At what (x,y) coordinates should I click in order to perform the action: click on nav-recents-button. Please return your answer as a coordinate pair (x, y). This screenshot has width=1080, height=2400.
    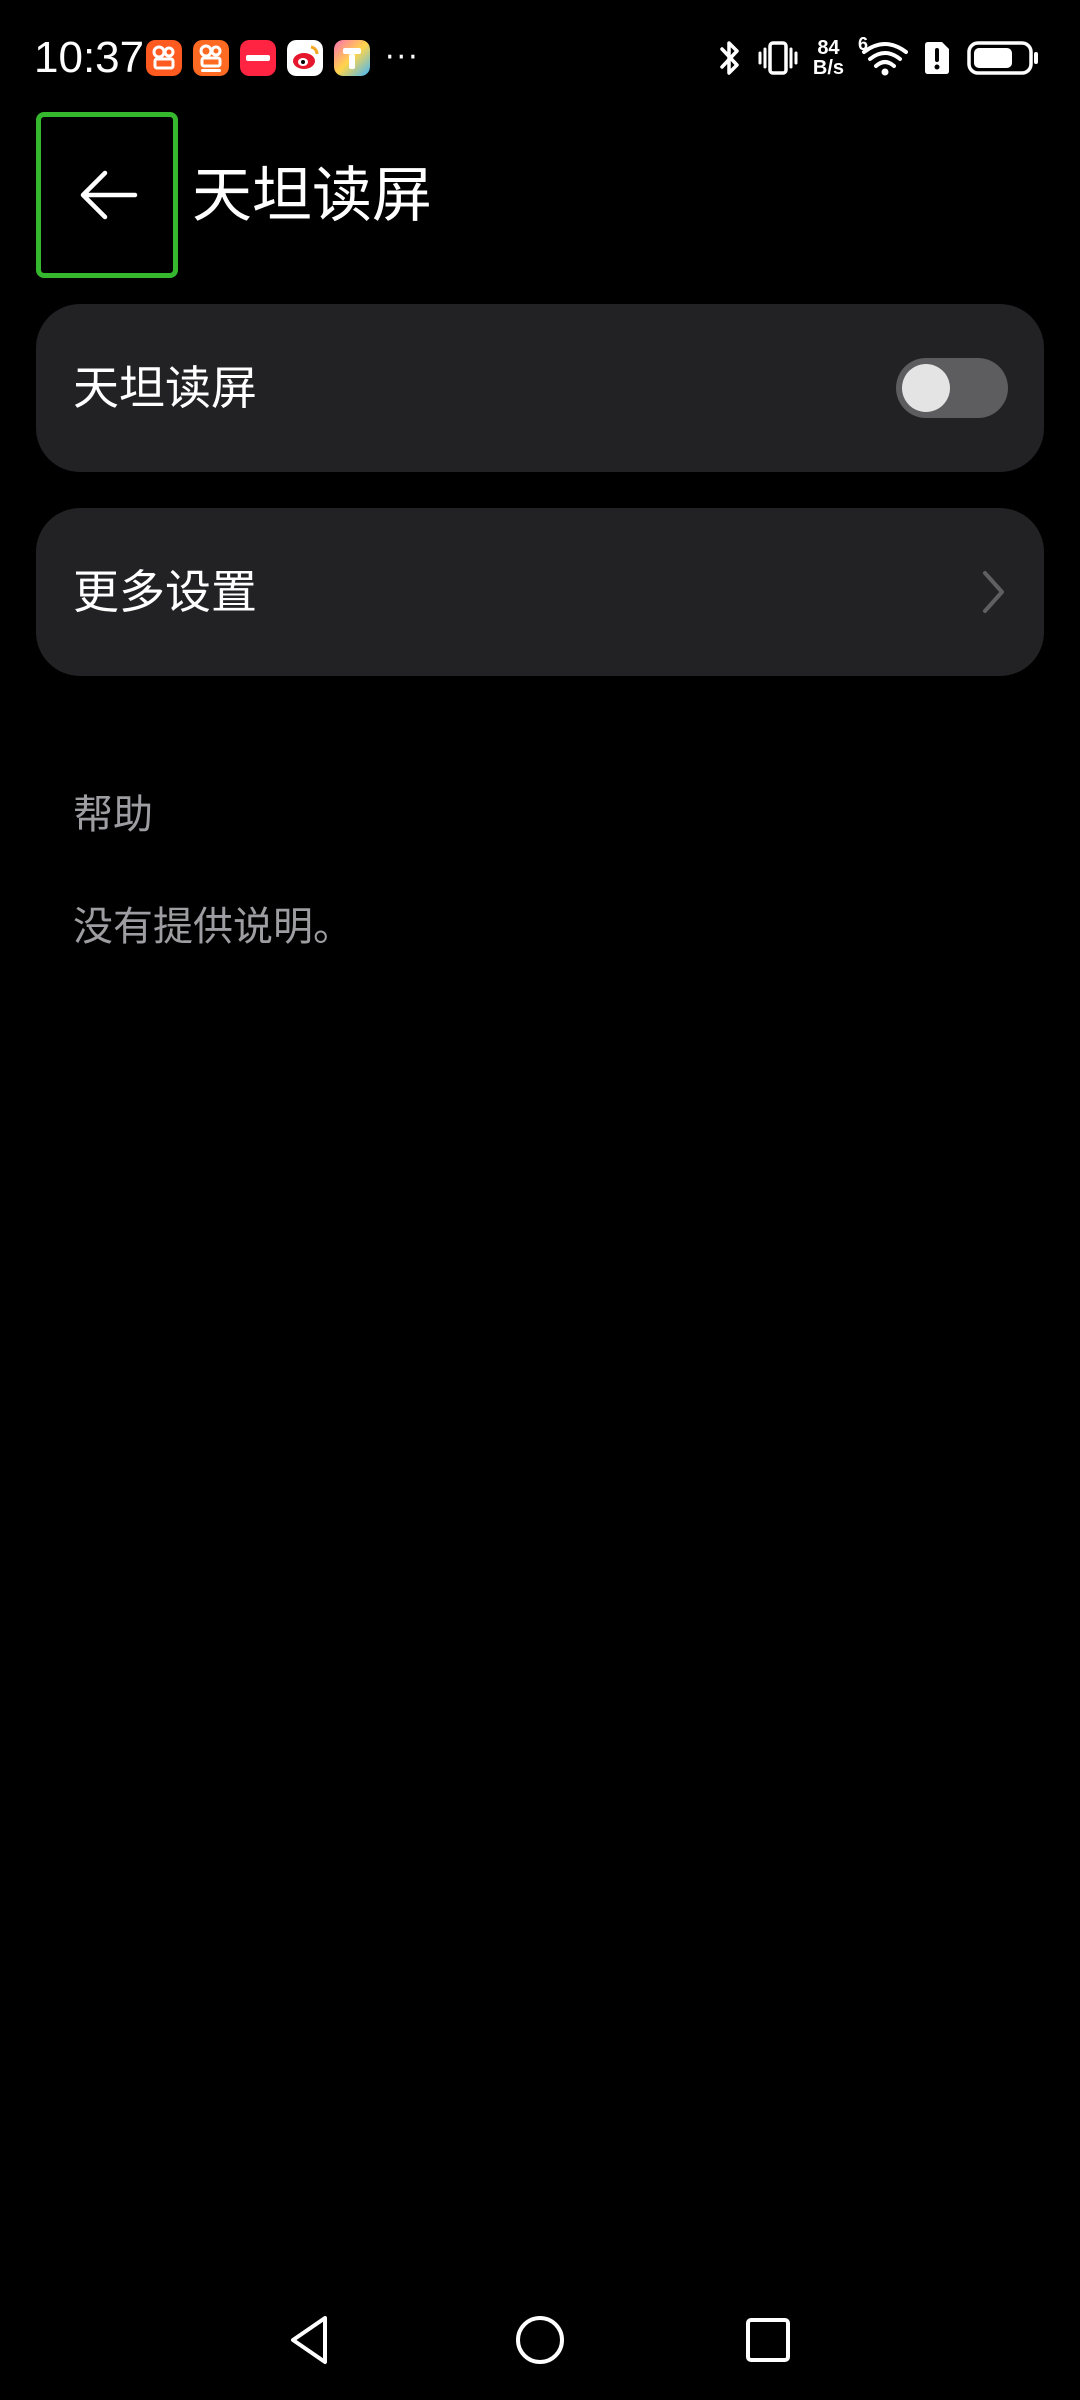
    Looking at the image, I should click on (768, 2340).